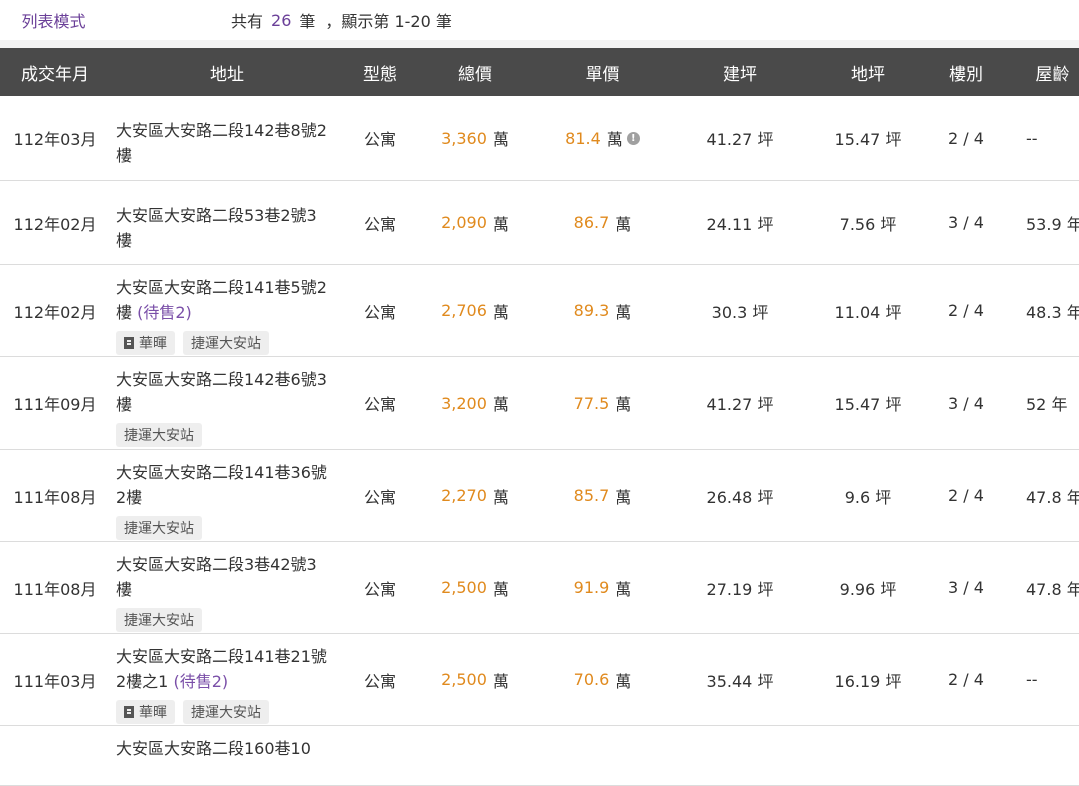 The height and width of the screenshot is (786, 1079). Describe the element at coordinates (464, 587) in the screenshot. I see `total-price-value: 2,500` at that location.